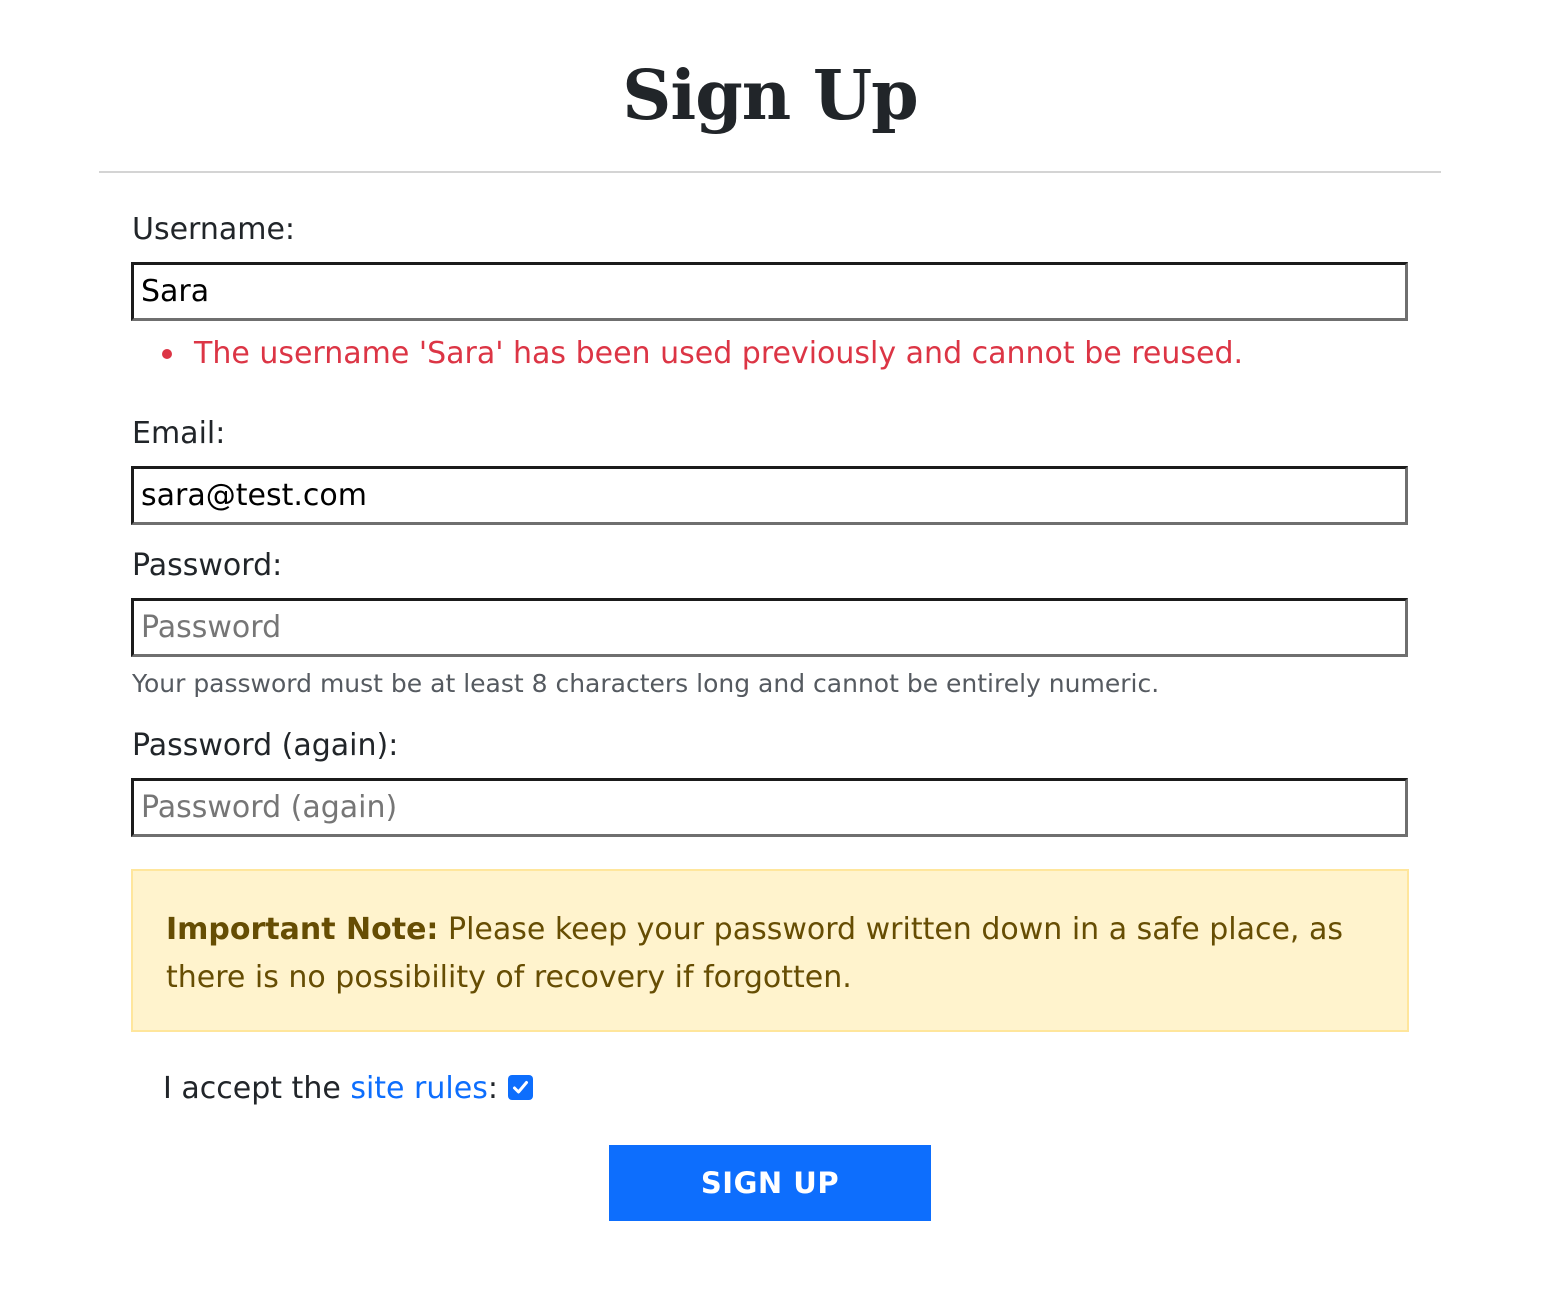  Describe the element at coordinates (167, 354) in the screenshot. I see `error-bullet-icon` at that location.